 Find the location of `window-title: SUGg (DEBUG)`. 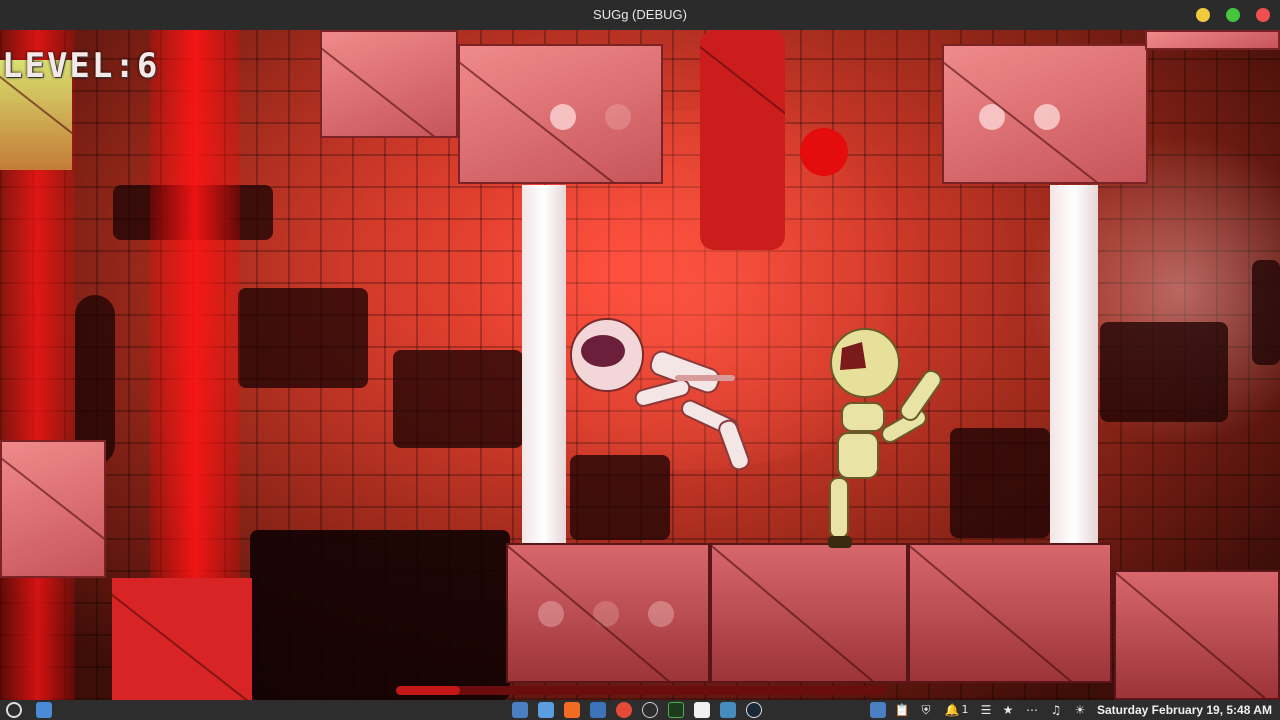

window-title: SUGg (DEBUG) is located at coordinates (640, 14).